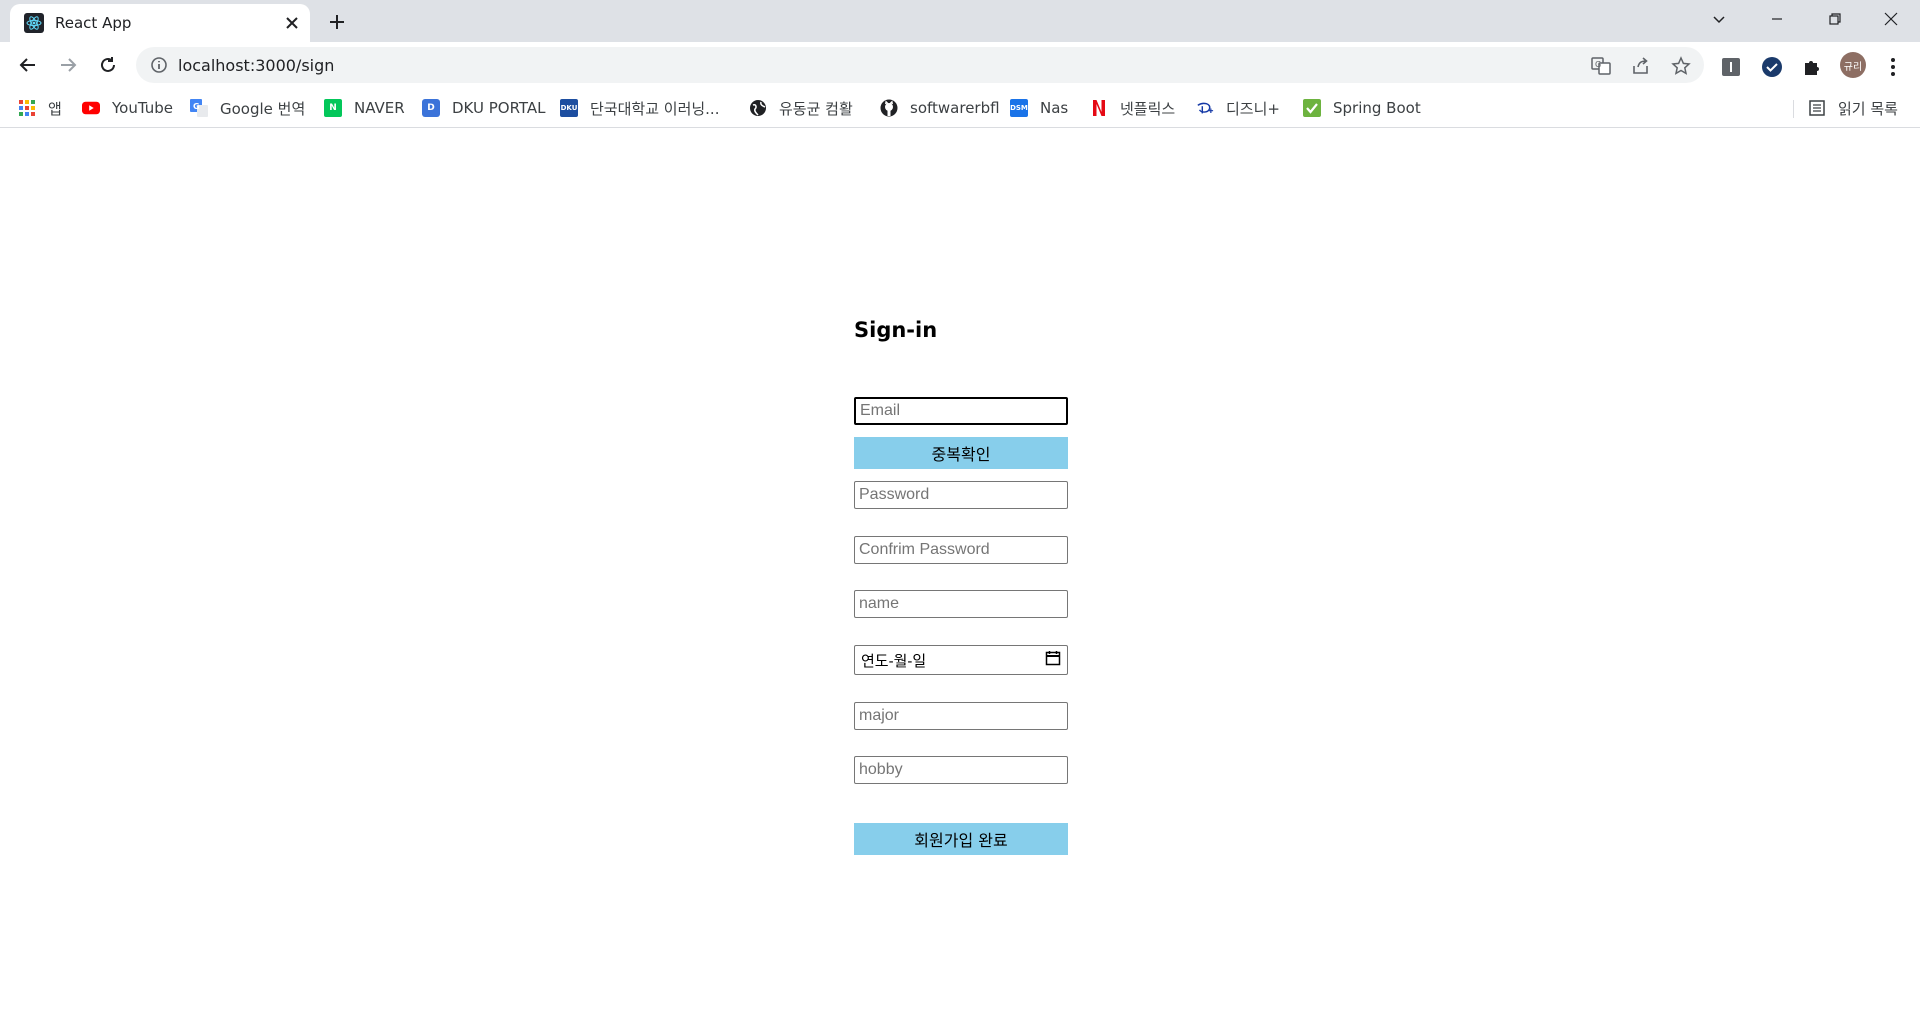  I want to click on youtube-icon, so click(91, 108).